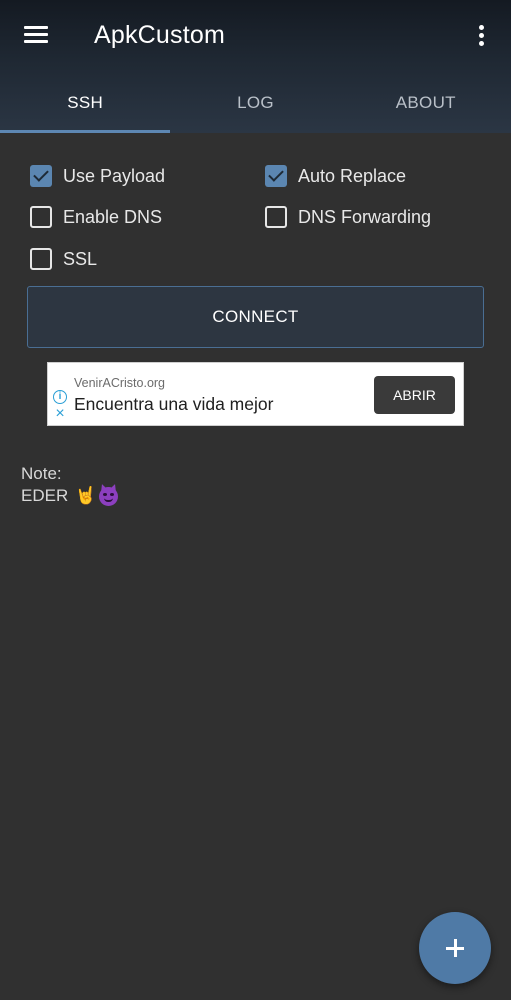  Describe the element at coordinates (113, 216) in the screenshot. I see `enable-dns-label: Enable DNS` at that location.